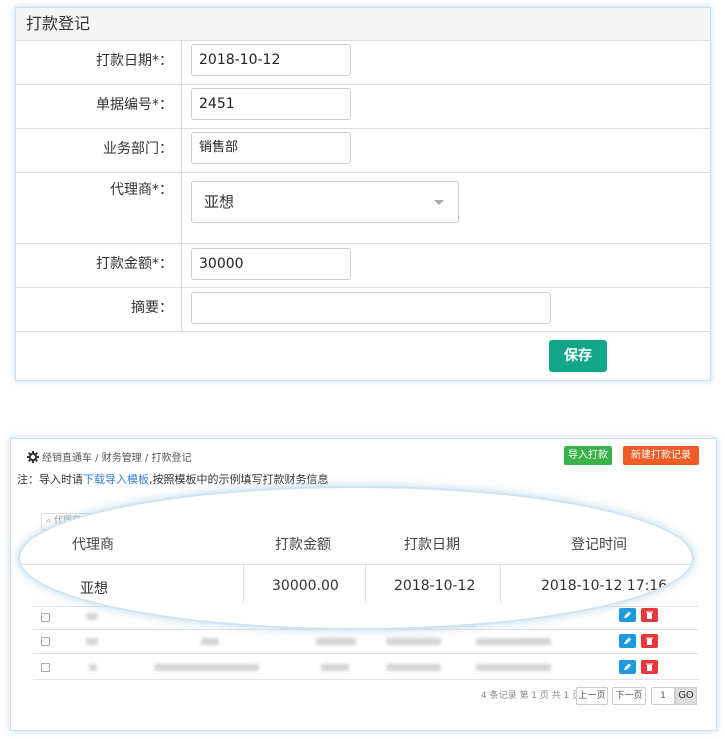  What do you see at coordinates (363, 151) in the screenshot?
I see `row-department: 业务部门： 销售部` at bounding box center [363, 151].